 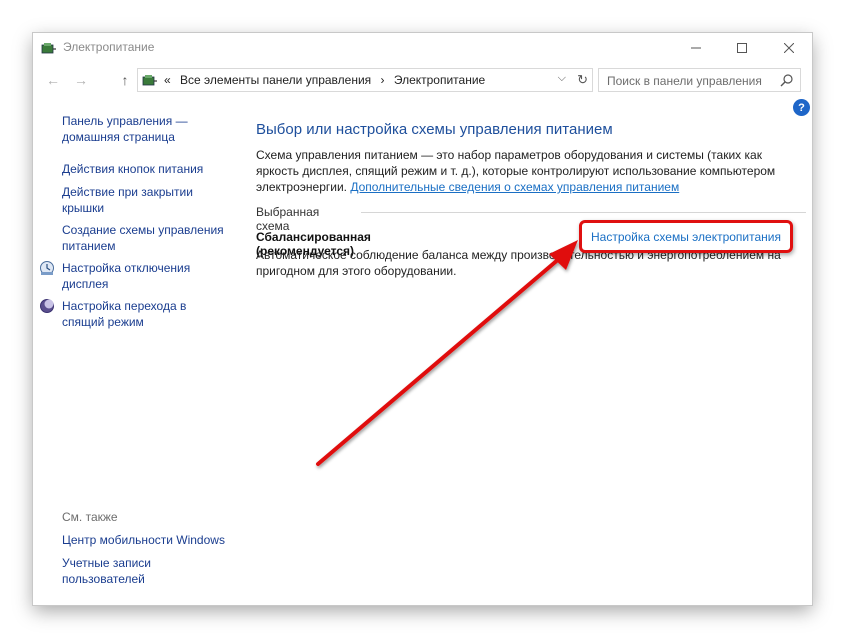 What do you see at coordinates (90, 517) in the screenshot?
I see `see-also-title: См. также` at bounding box center [90, 517].